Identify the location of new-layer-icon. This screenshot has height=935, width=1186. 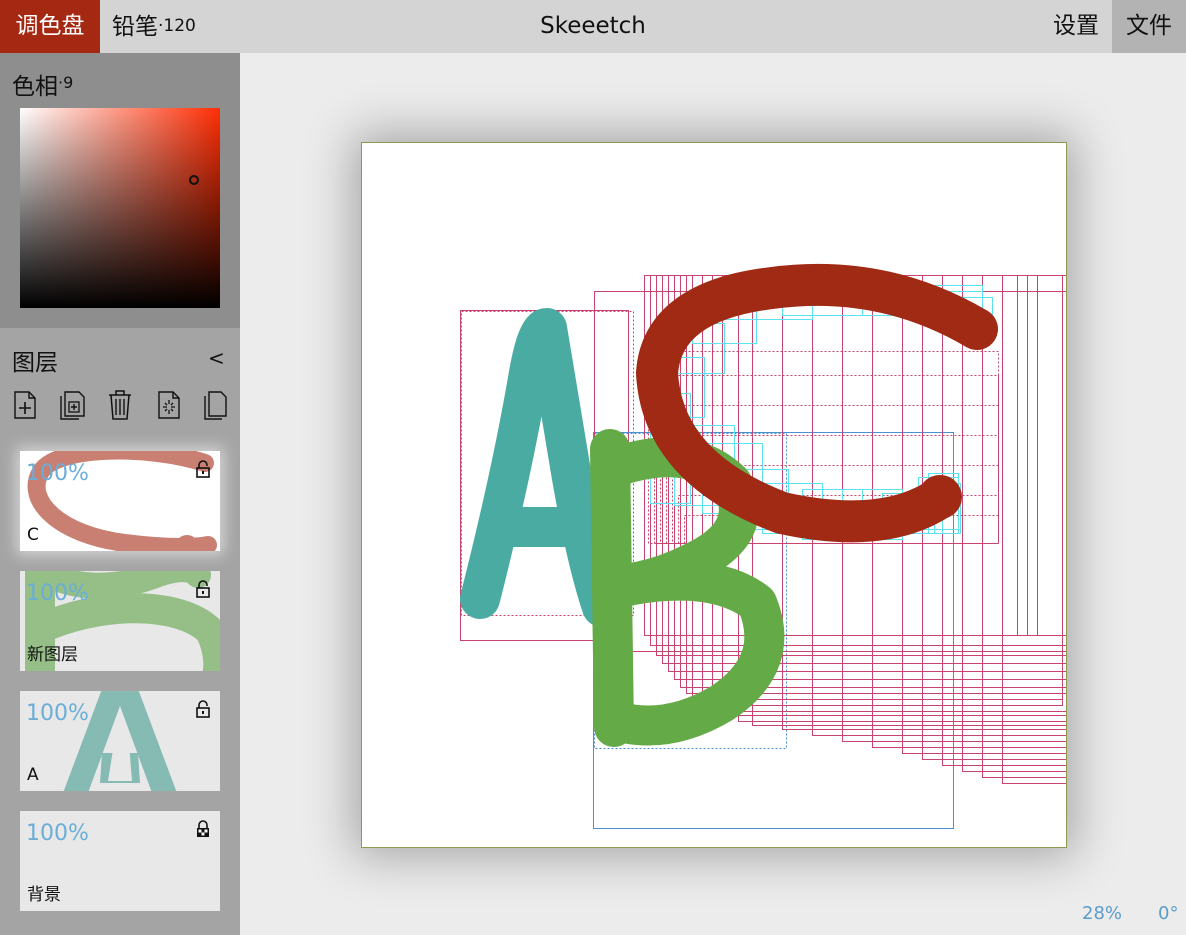
(25, 405).